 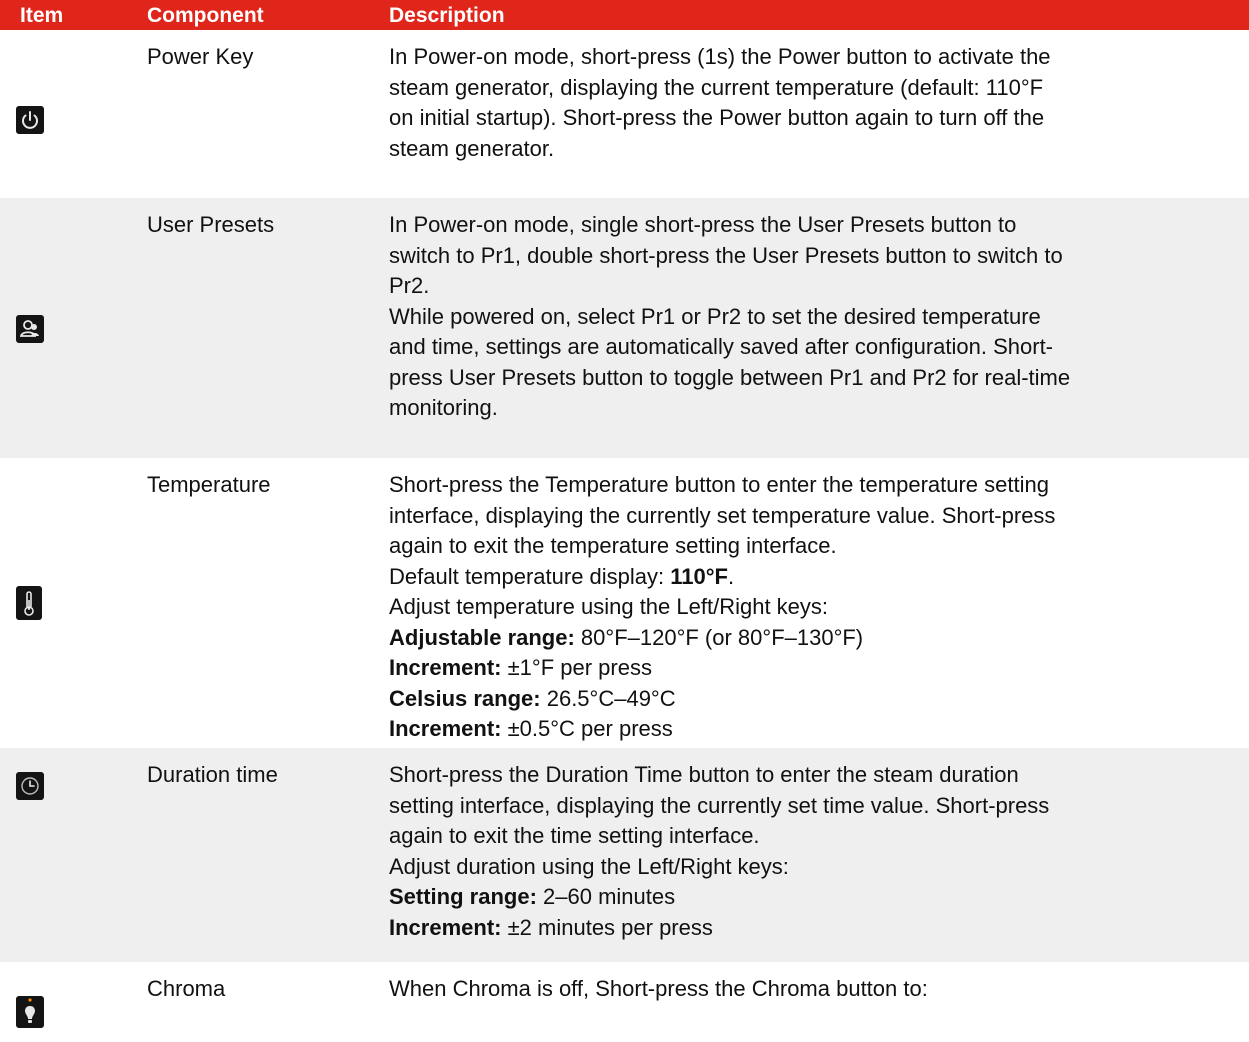 What do you see at coordinates (807, 729) in the screenshot?
I see `spec-line: Increment: ±0.5°C per press` at bounding box center [807, 729].